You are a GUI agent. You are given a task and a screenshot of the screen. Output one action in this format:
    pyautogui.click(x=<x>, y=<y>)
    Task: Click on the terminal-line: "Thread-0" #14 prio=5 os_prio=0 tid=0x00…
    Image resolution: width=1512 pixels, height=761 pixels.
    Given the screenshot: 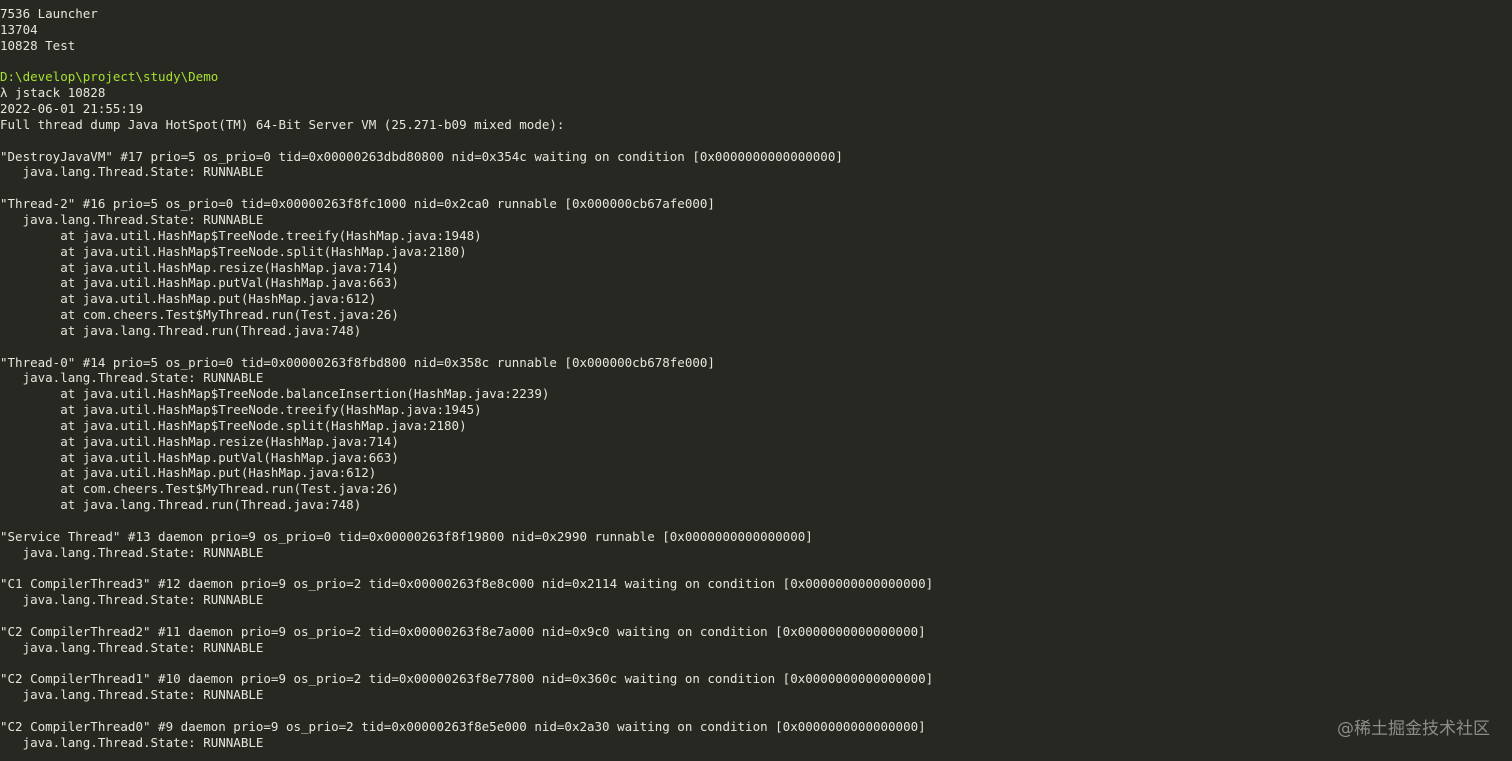 What is the action you would take?
    pyautogui.click(x=357, y=362)
    